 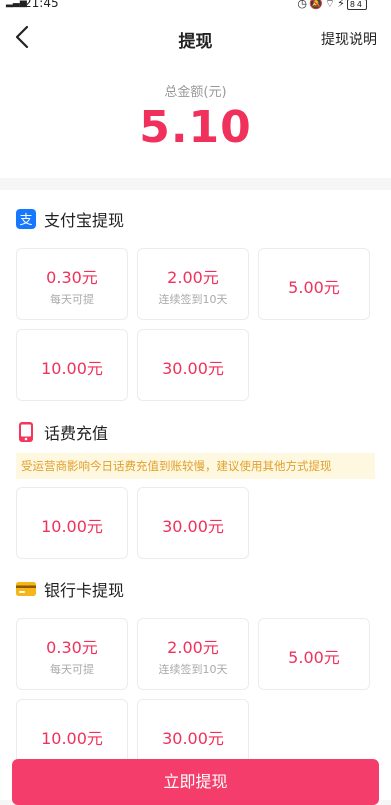 What do you see at coordinates (195, 466) in the screenshot?
I see `phone-recharge-notice: 受运营商影响今日话费充值到账较慢，建议使用其他方式提现` at bounding box center [195, 466].